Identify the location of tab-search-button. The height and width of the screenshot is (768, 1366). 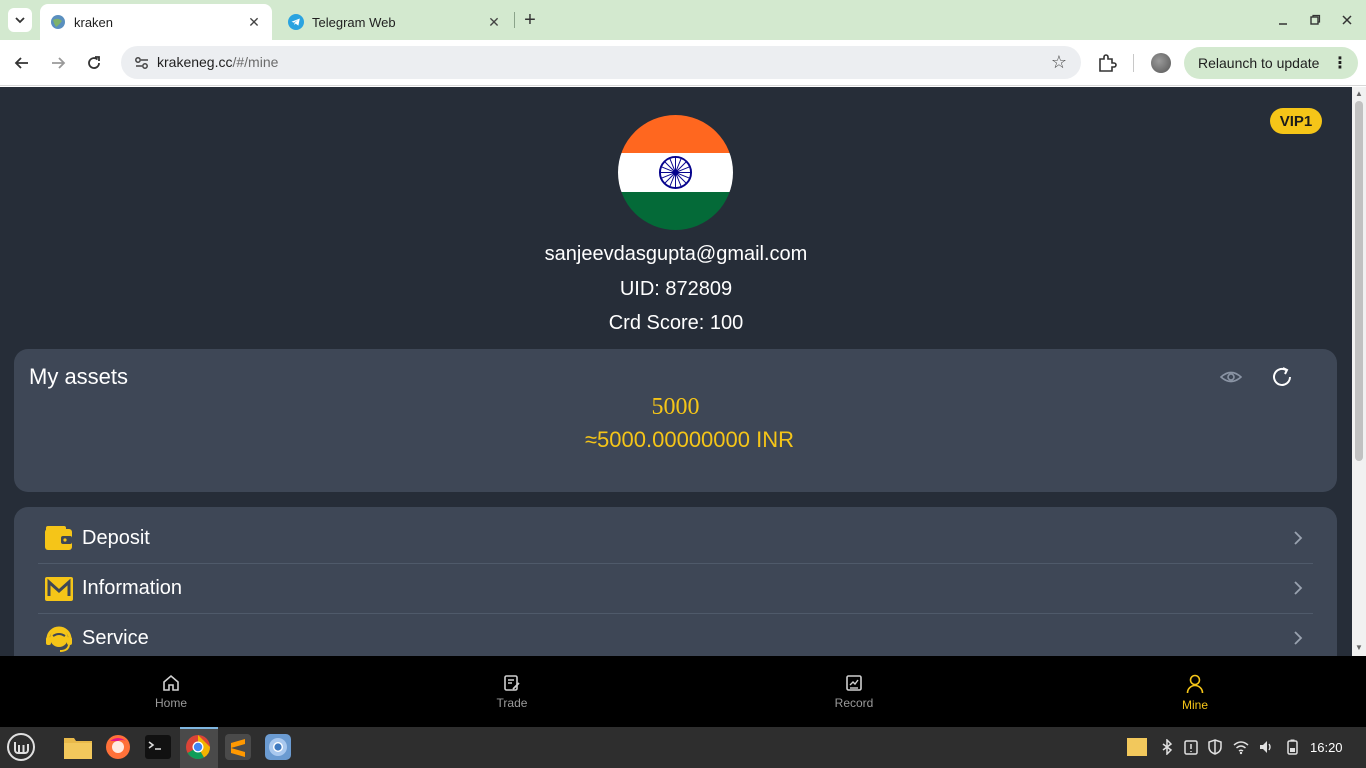
(20, 20).